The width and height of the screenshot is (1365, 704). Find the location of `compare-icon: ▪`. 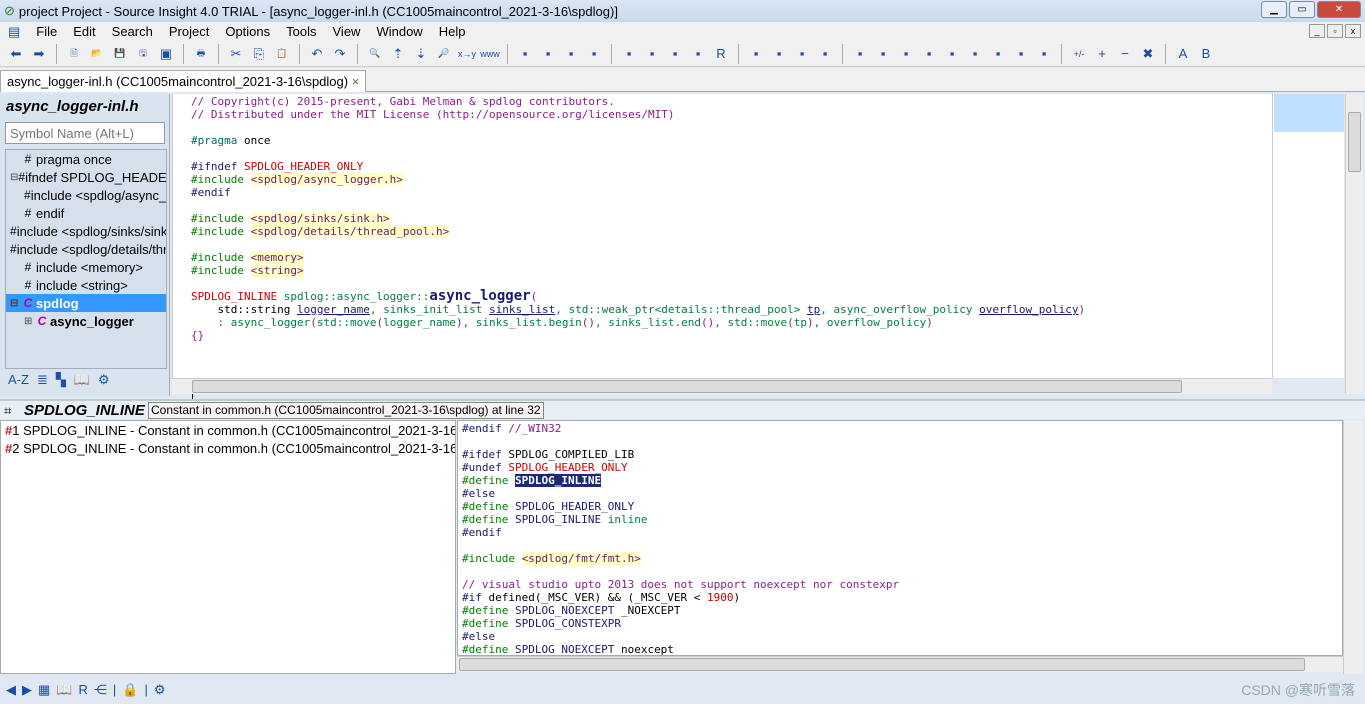

compare-icon: ▪ is located at coordinates (1044, 54).